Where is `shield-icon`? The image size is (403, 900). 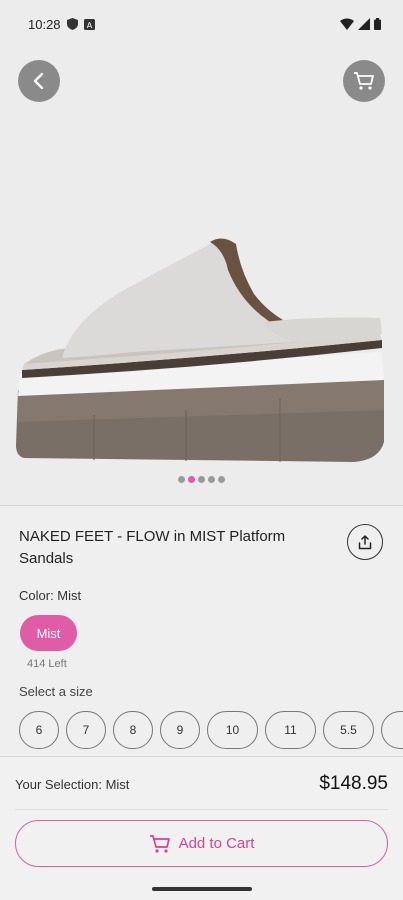 shield-icon is located at coordinates (72, 24).